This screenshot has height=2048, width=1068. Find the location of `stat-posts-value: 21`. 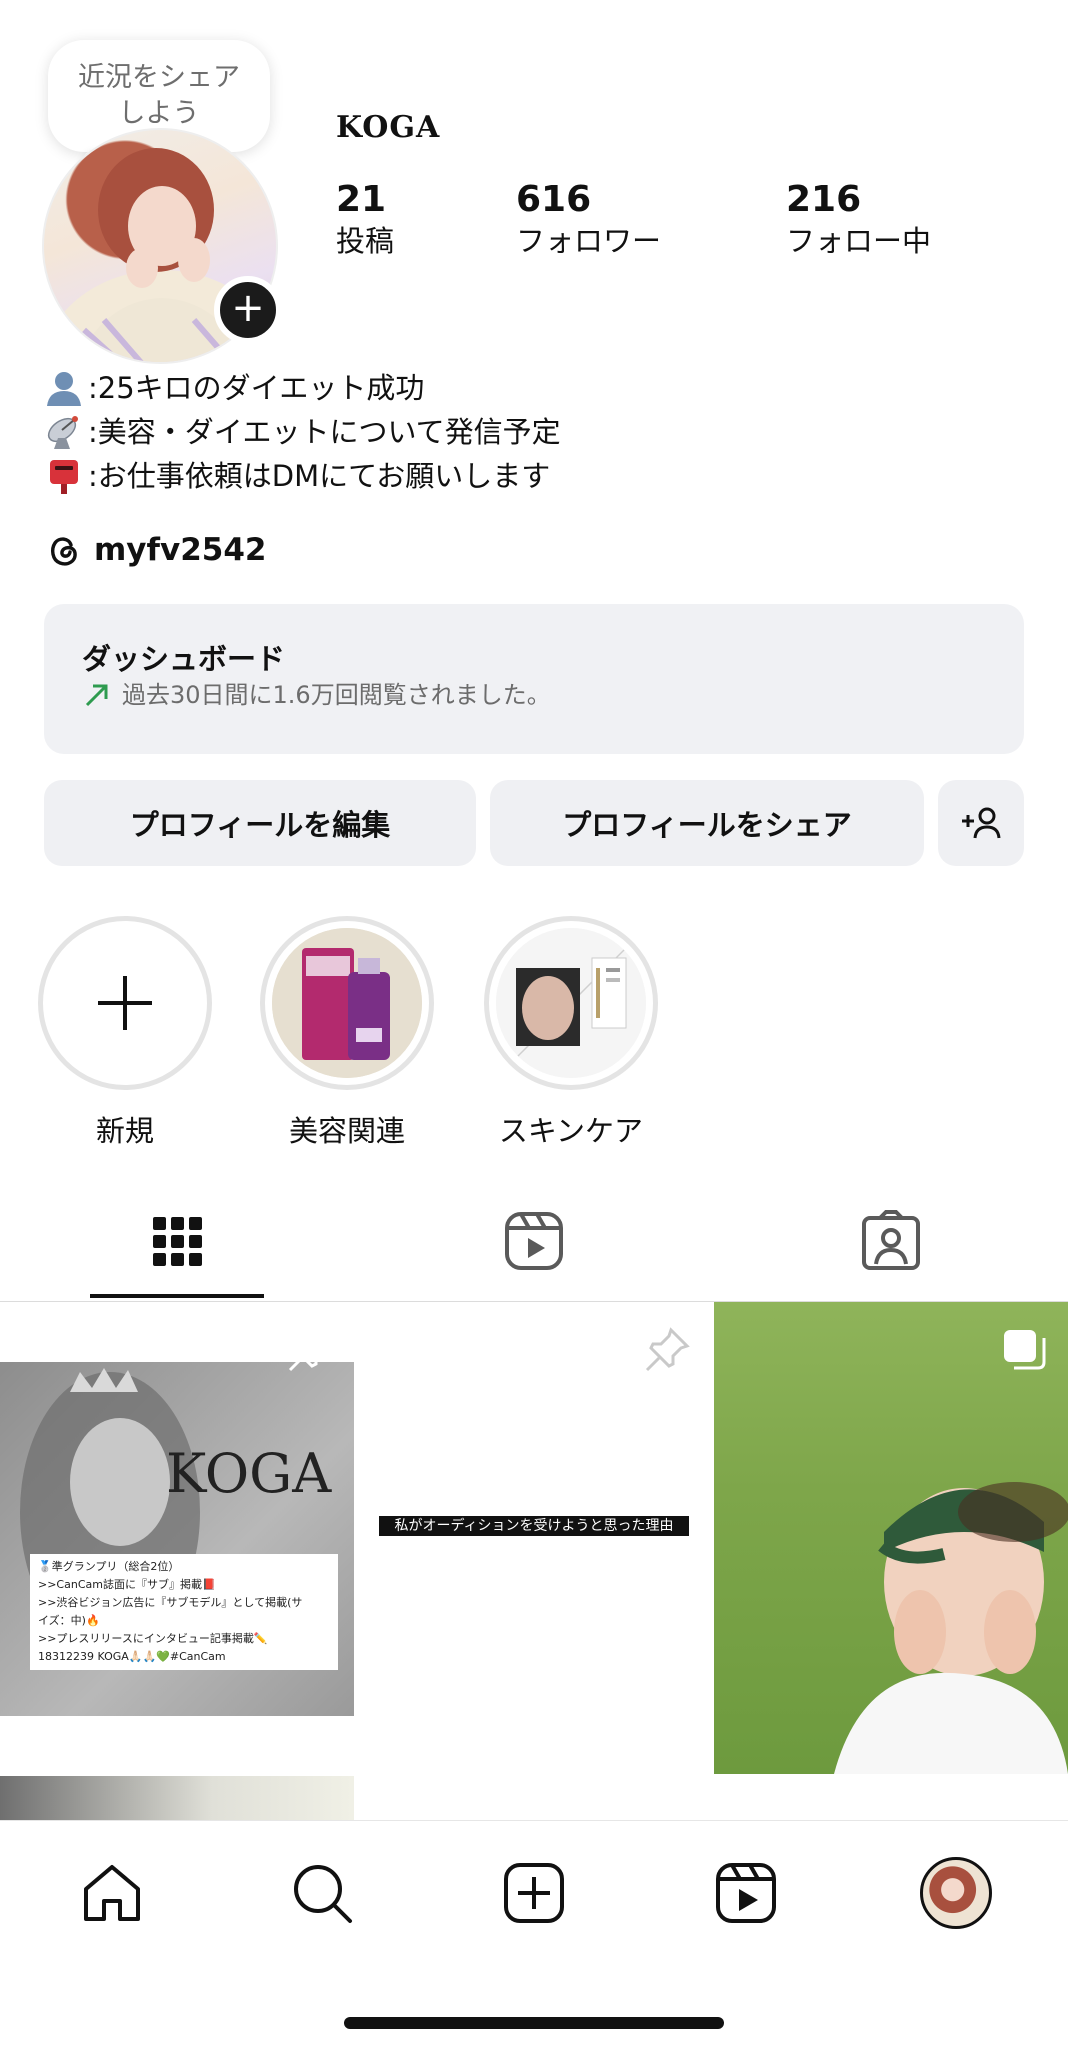

stat-posts-value: 21 is located at coordinates (361, 199).